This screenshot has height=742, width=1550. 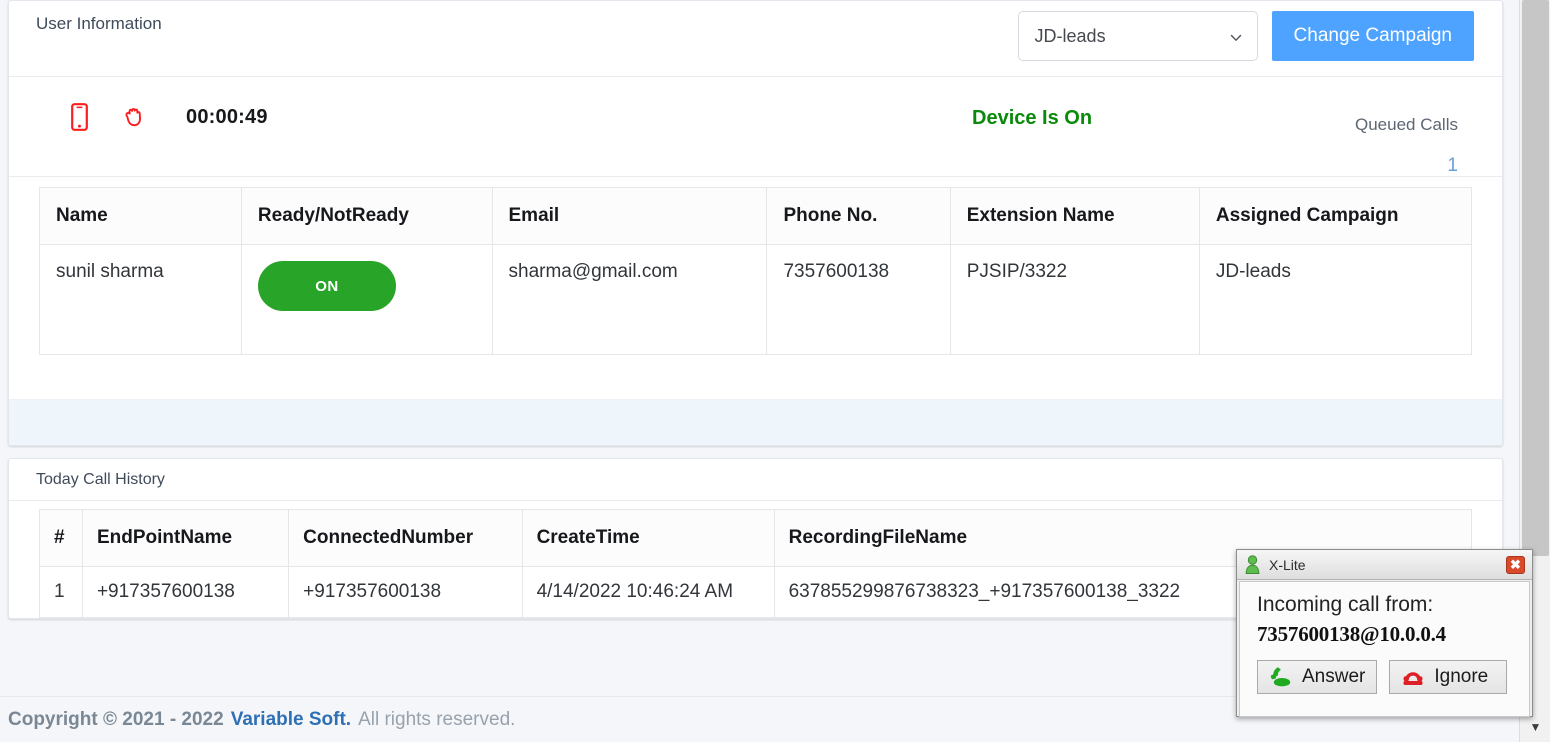 I want to click on xlite-title-text: X-Lite, so click(x=1287, y=564).